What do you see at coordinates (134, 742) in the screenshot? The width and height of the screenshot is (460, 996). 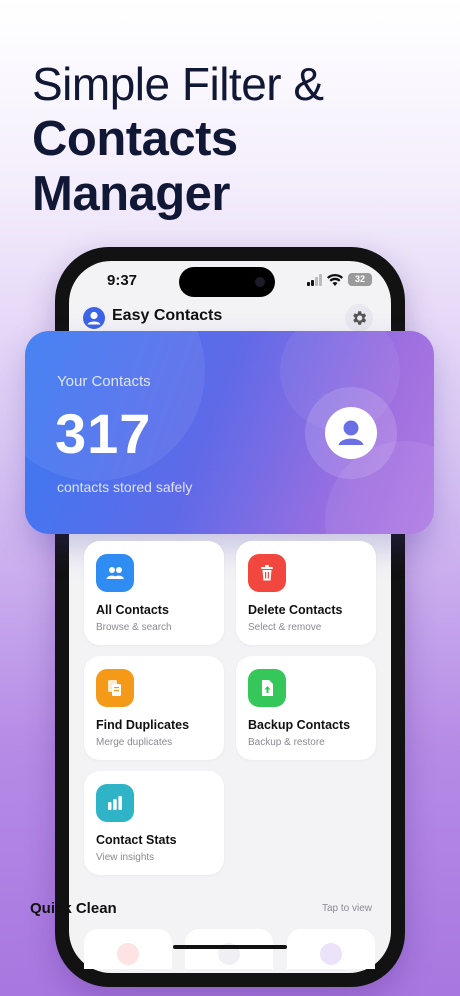 I see `tile-subtitle: Merge duplicates` at bounding box center [134, 742].